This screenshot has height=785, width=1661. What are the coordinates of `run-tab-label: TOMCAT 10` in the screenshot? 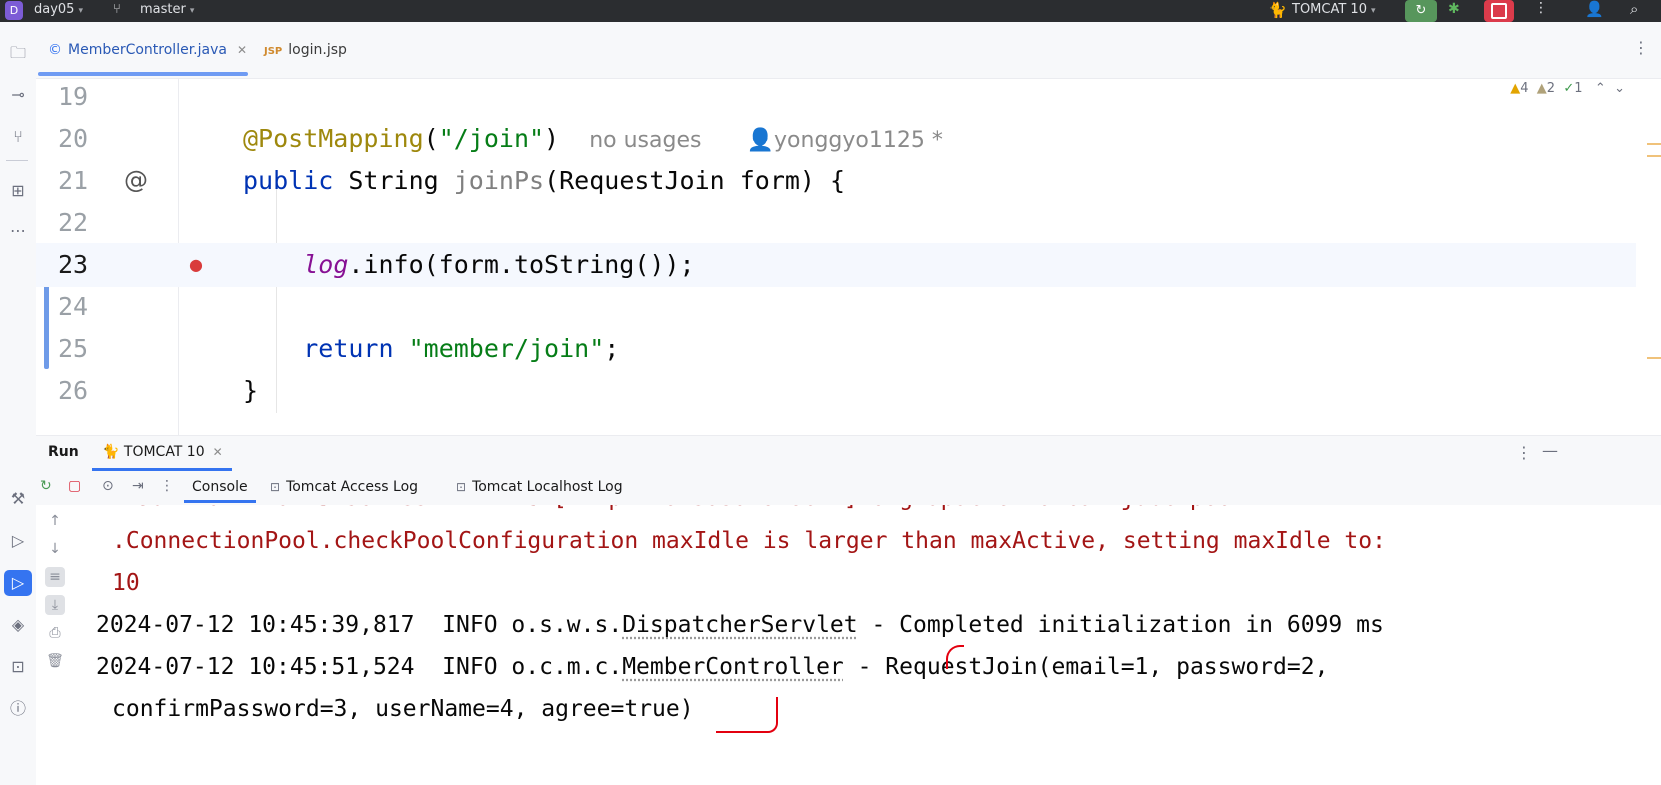 It's located at (164, 452).